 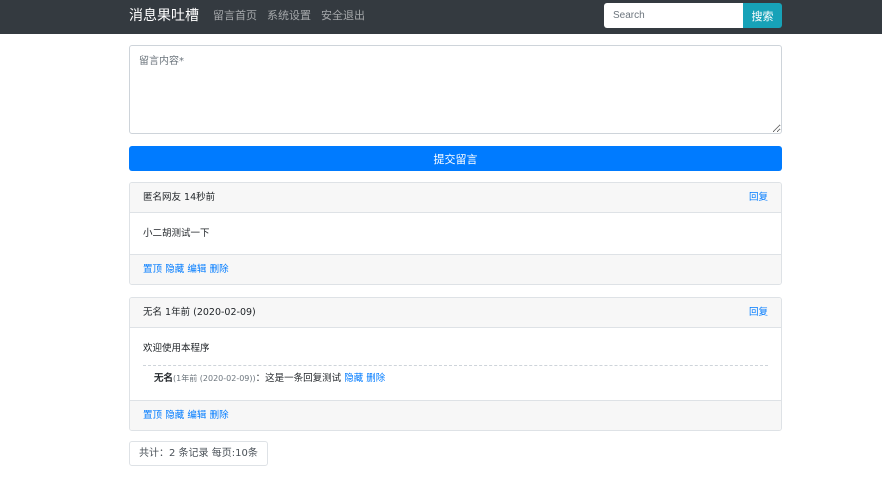 I want to click on search-input, so click(x=674, y=15).